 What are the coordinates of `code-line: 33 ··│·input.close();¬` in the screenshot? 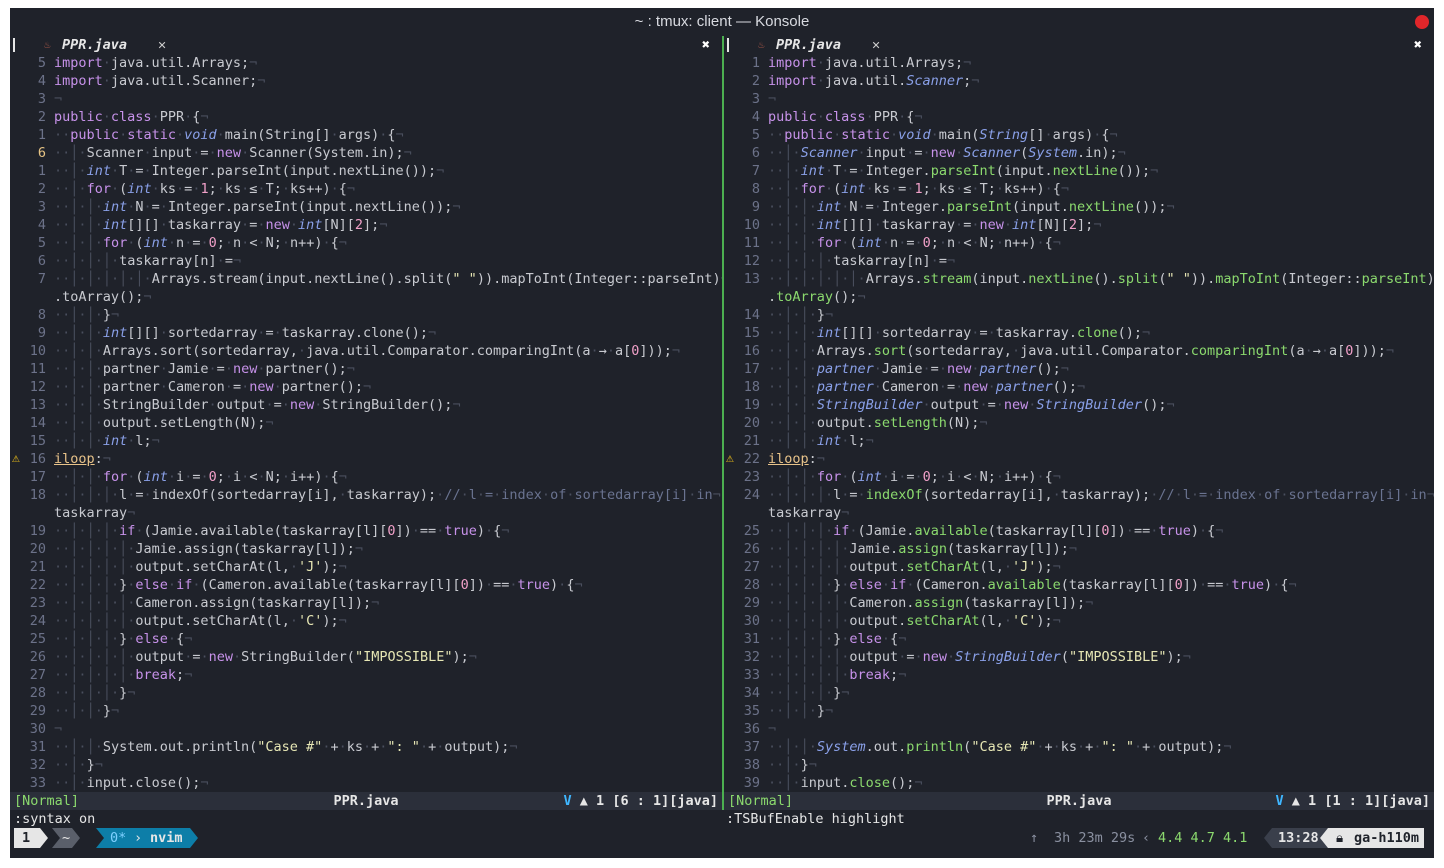 It's located at (366, 783).